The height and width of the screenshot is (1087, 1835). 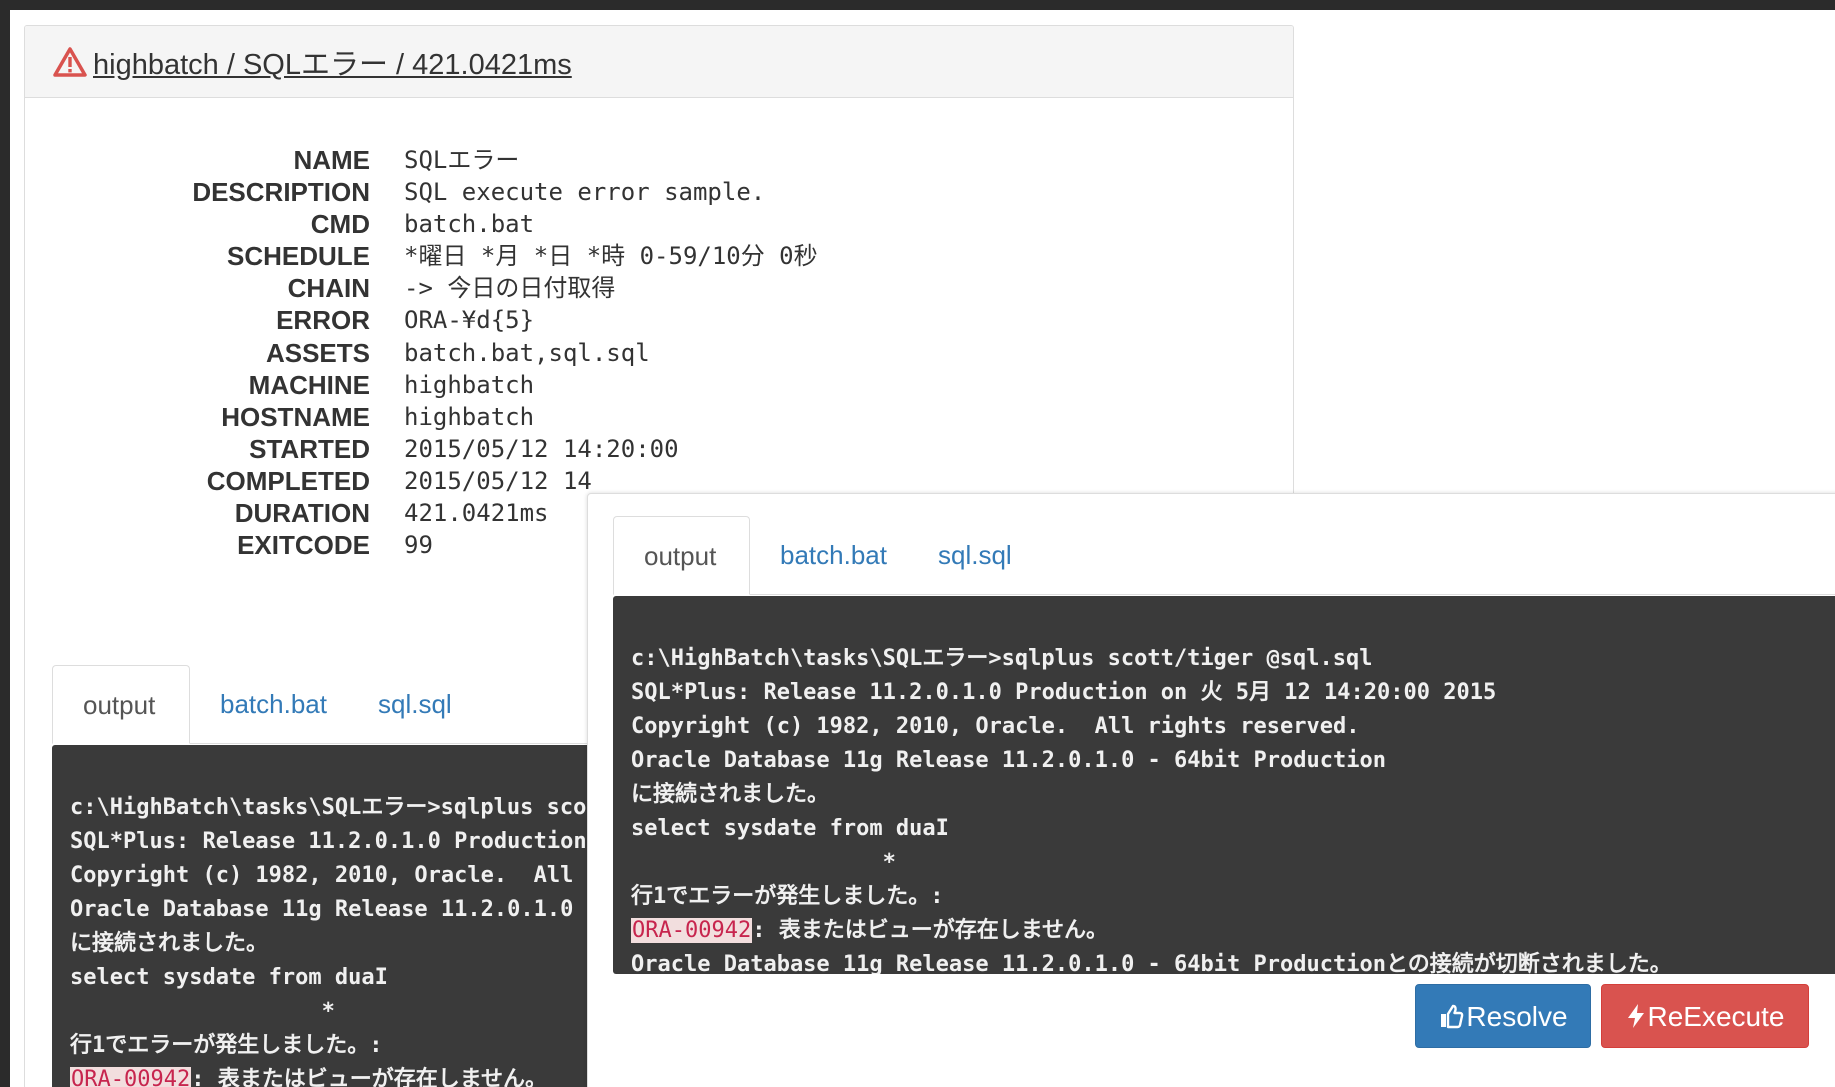 What do you see at coordinates (418, 545) in the screenshot?
I see `detail-value: 99` at bounding box center [418, 545].